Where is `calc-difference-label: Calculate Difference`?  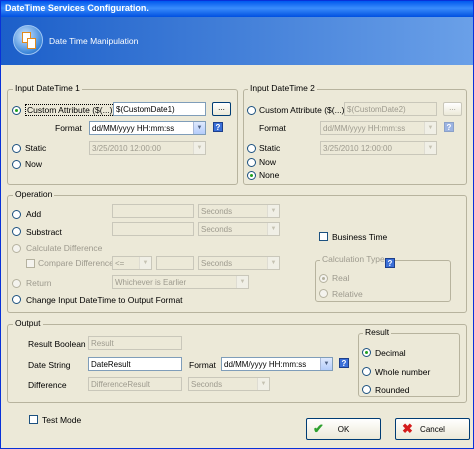
calc-difference-label: Calculate Difference is located at coordinates (64, 248).